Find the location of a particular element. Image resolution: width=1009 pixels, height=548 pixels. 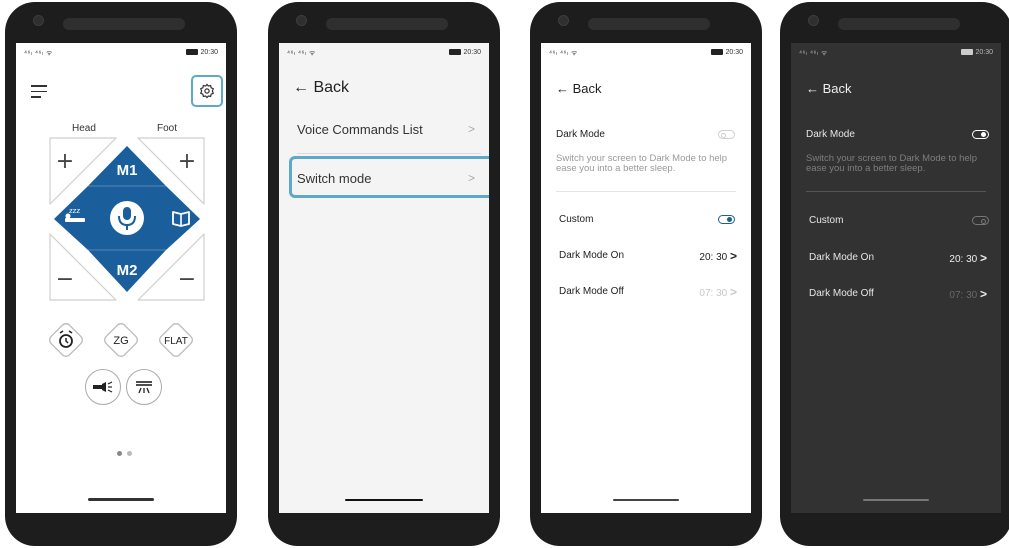

foot-minus-icon: − is located at coordinates (187, 279).